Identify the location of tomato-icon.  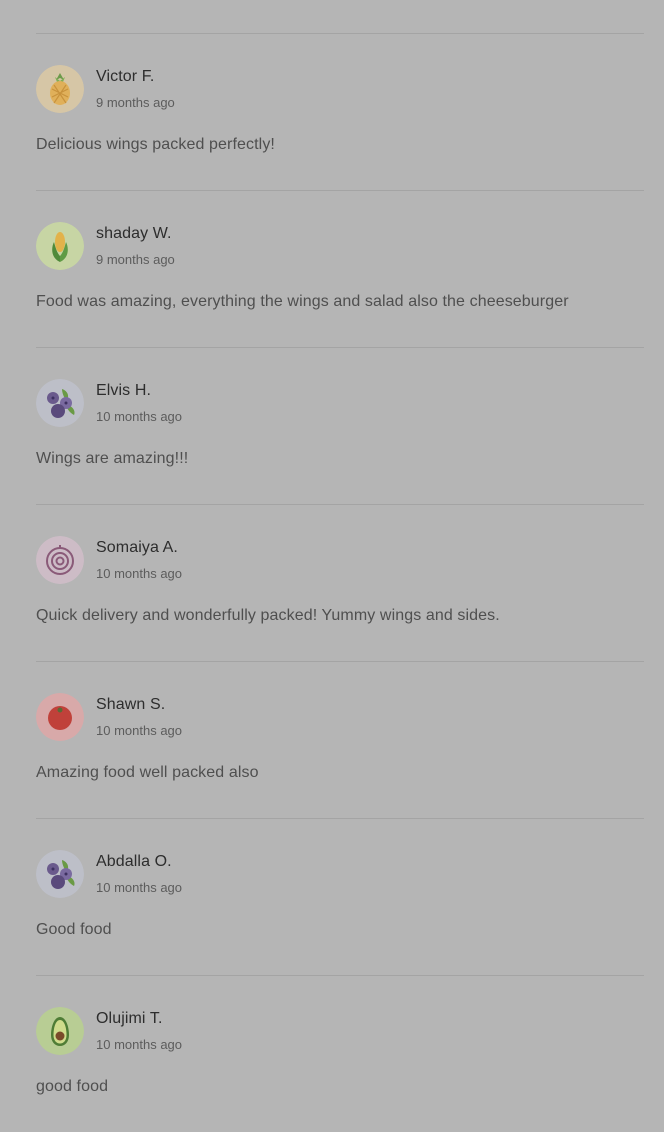
(60, 717).